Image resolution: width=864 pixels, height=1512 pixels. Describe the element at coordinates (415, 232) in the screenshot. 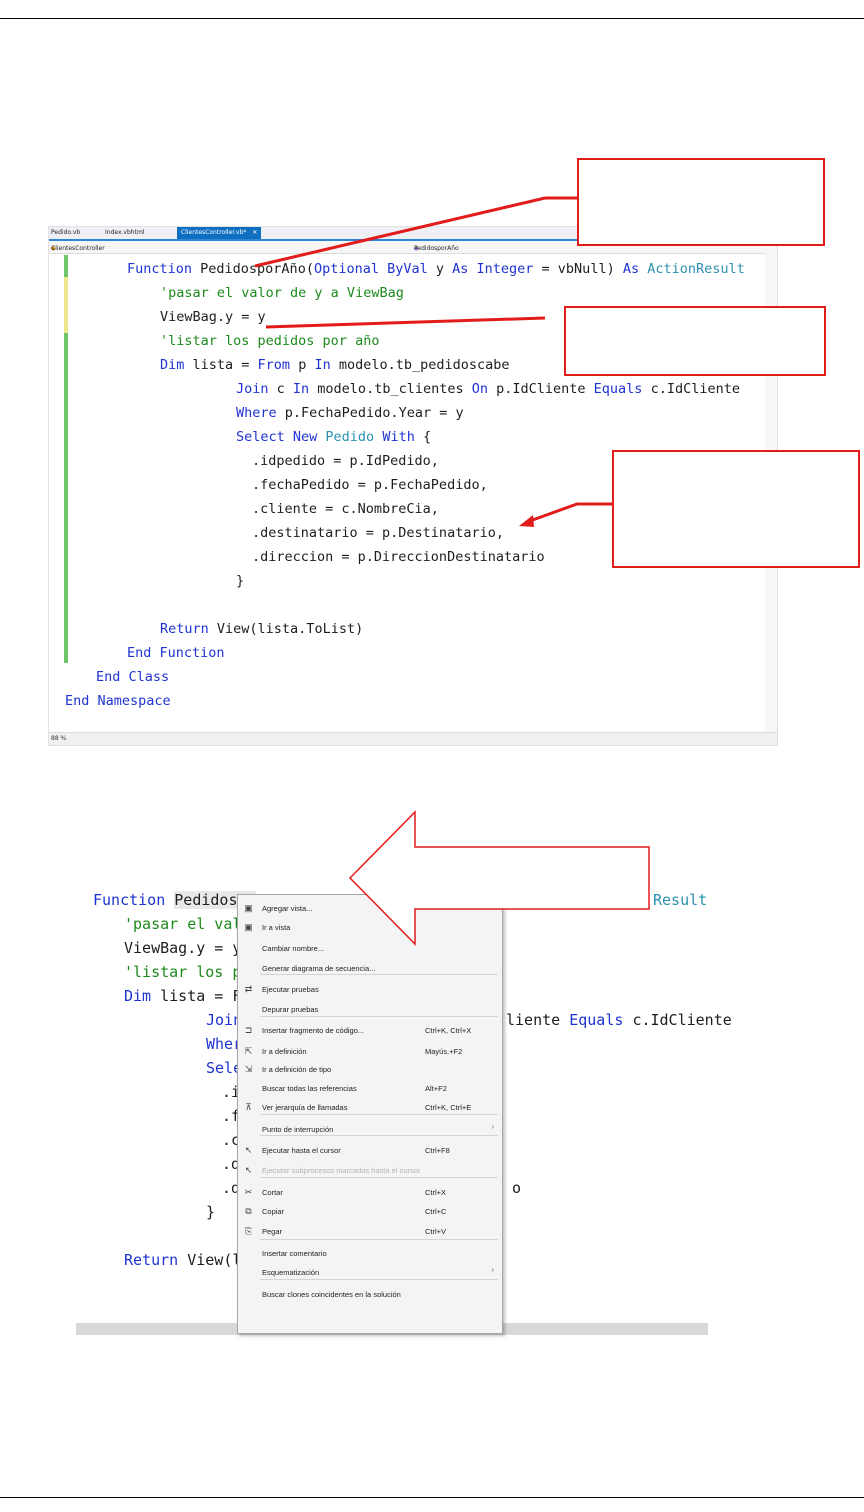

I see `callout-line-function` at that location.